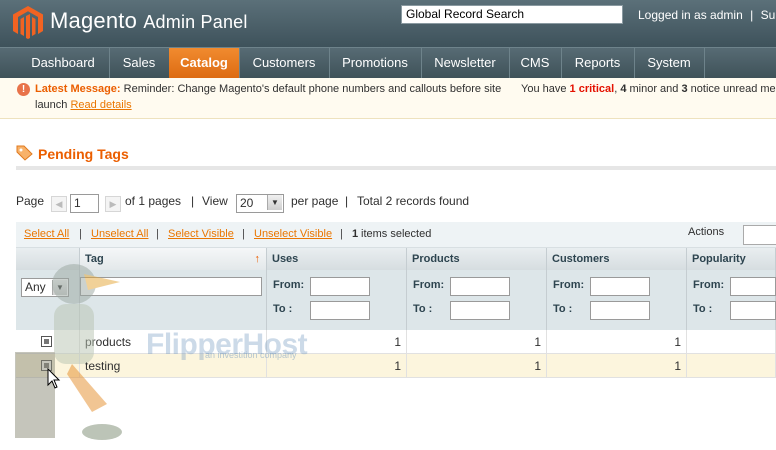 The image size is (776, 450). I want to click on products-to-input, so click(480, 310).